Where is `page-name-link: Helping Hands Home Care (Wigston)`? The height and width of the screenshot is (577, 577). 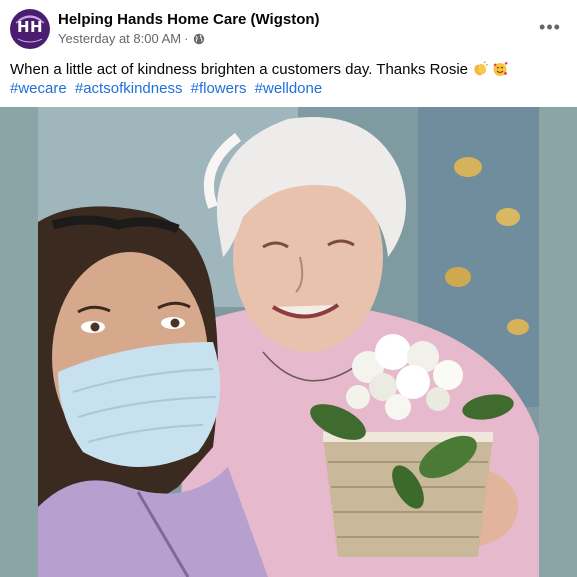
page-name-link: Helping Hands Home Care (Wigston) is located at coordinates (189, 19).